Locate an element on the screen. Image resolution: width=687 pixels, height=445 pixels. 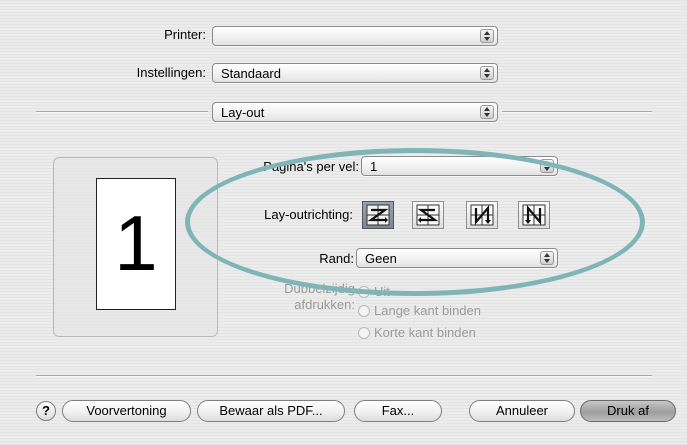
border-value: Geen is located at coordinates (381, 258).